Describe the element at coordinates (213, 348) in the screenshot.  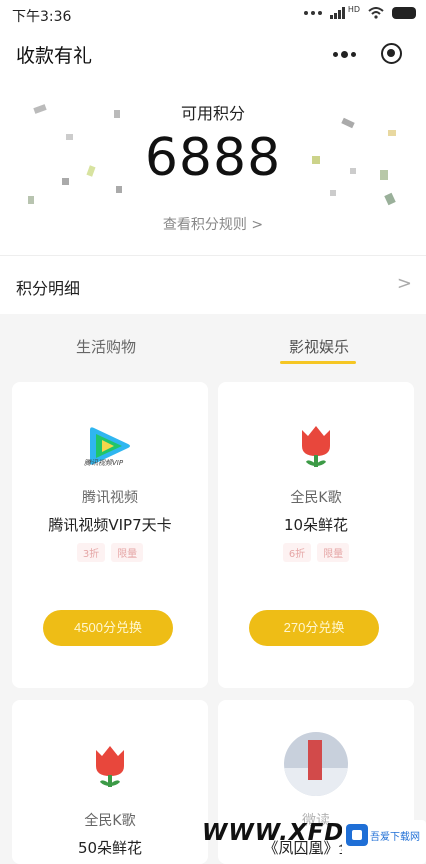
I see `category-tabs: 生活购物 影视娱乐` at that location.